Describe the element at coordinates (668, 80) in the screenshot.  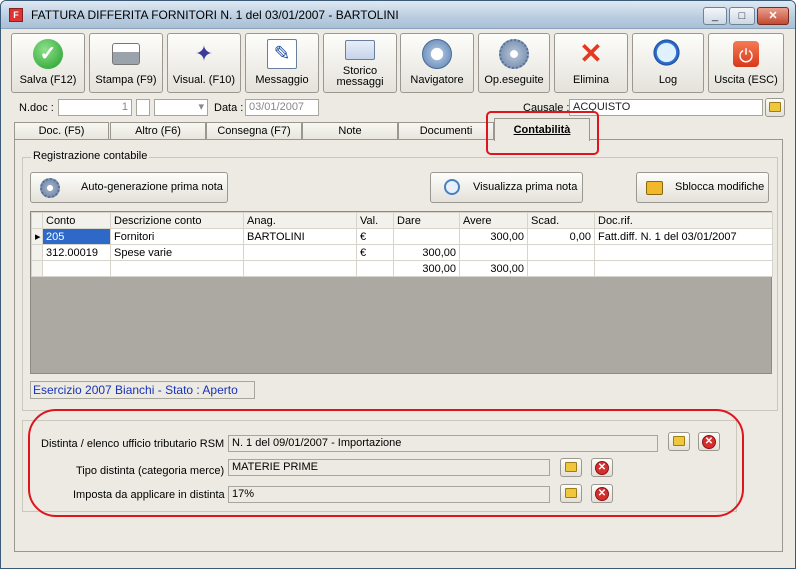
I see `log-label: Log` at that location.